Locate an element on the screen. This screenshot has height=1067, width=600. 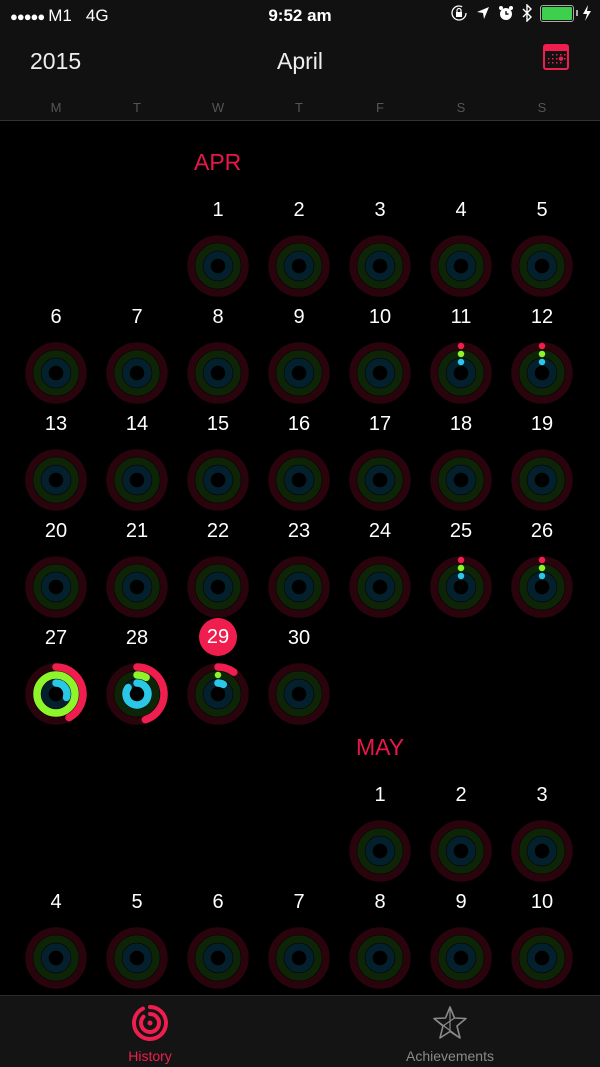
day-number: 16 is located at coordinates (299, 424).